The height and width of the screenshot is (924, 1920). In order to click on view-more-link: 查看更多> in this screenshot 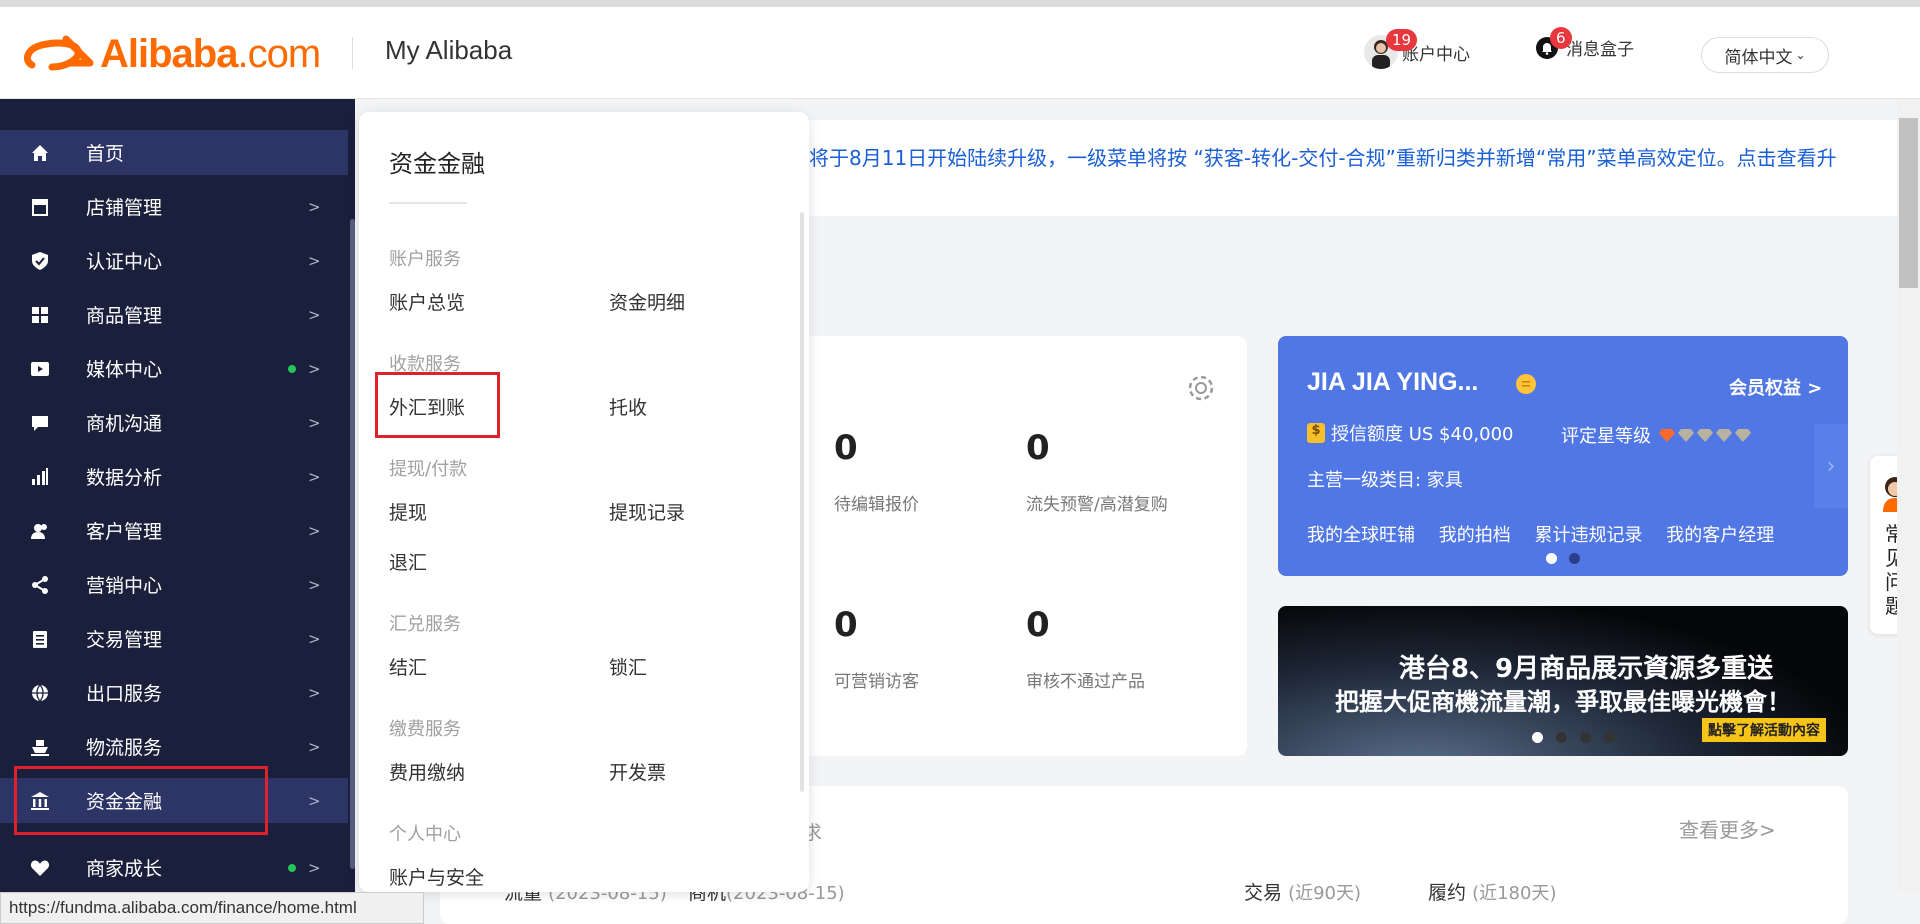, I will do `click(1727, 828)`.